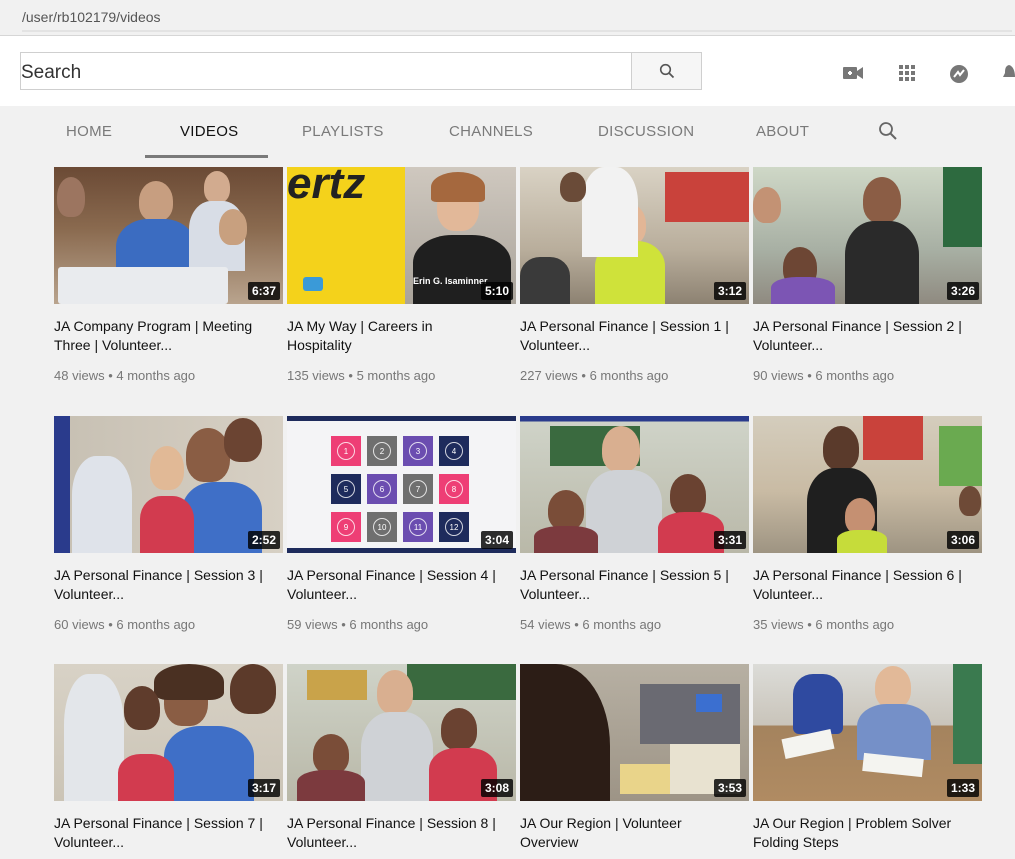  What do you see at coordinates (168, 484) in the screenshot?
I see `video-thumbnail: 2:52` at bounding box center [168, 484].